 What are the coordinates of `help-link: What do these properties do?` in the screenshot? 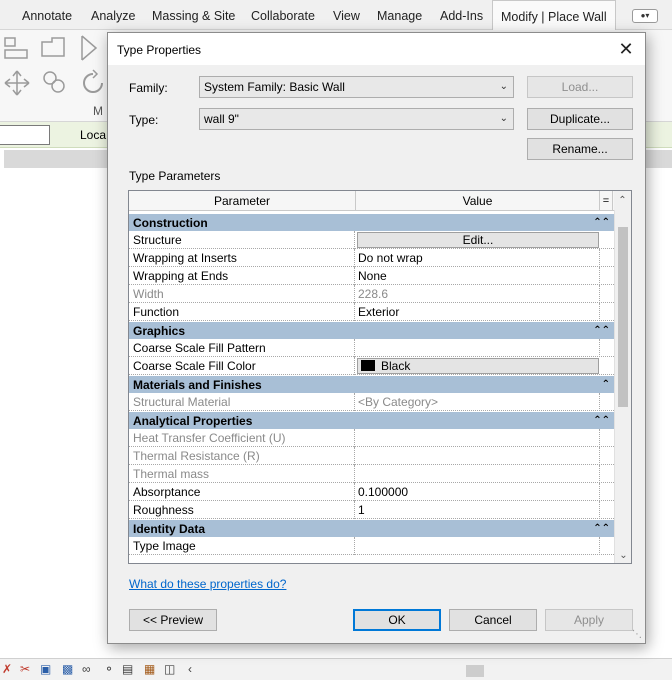 It's located at (207, 584).